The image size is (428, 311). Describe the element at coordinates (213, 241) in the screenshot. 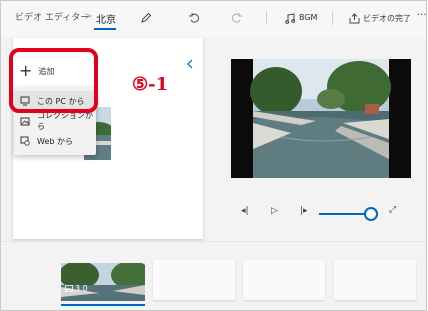

I see `storyboard-divider` at that location.